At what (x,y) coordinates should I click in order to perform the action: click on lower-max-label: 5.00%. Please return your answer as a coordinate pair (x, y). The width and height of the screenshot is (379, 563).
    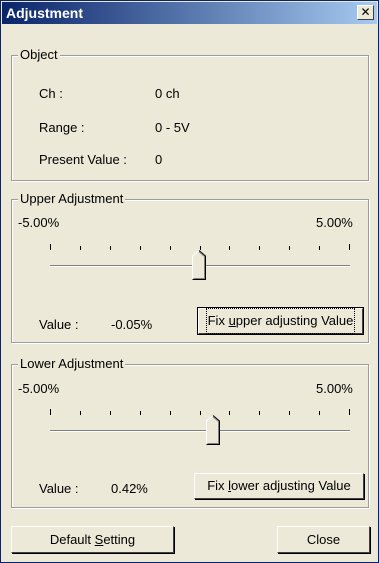
    Looking at the image, I should click on (334, 388).